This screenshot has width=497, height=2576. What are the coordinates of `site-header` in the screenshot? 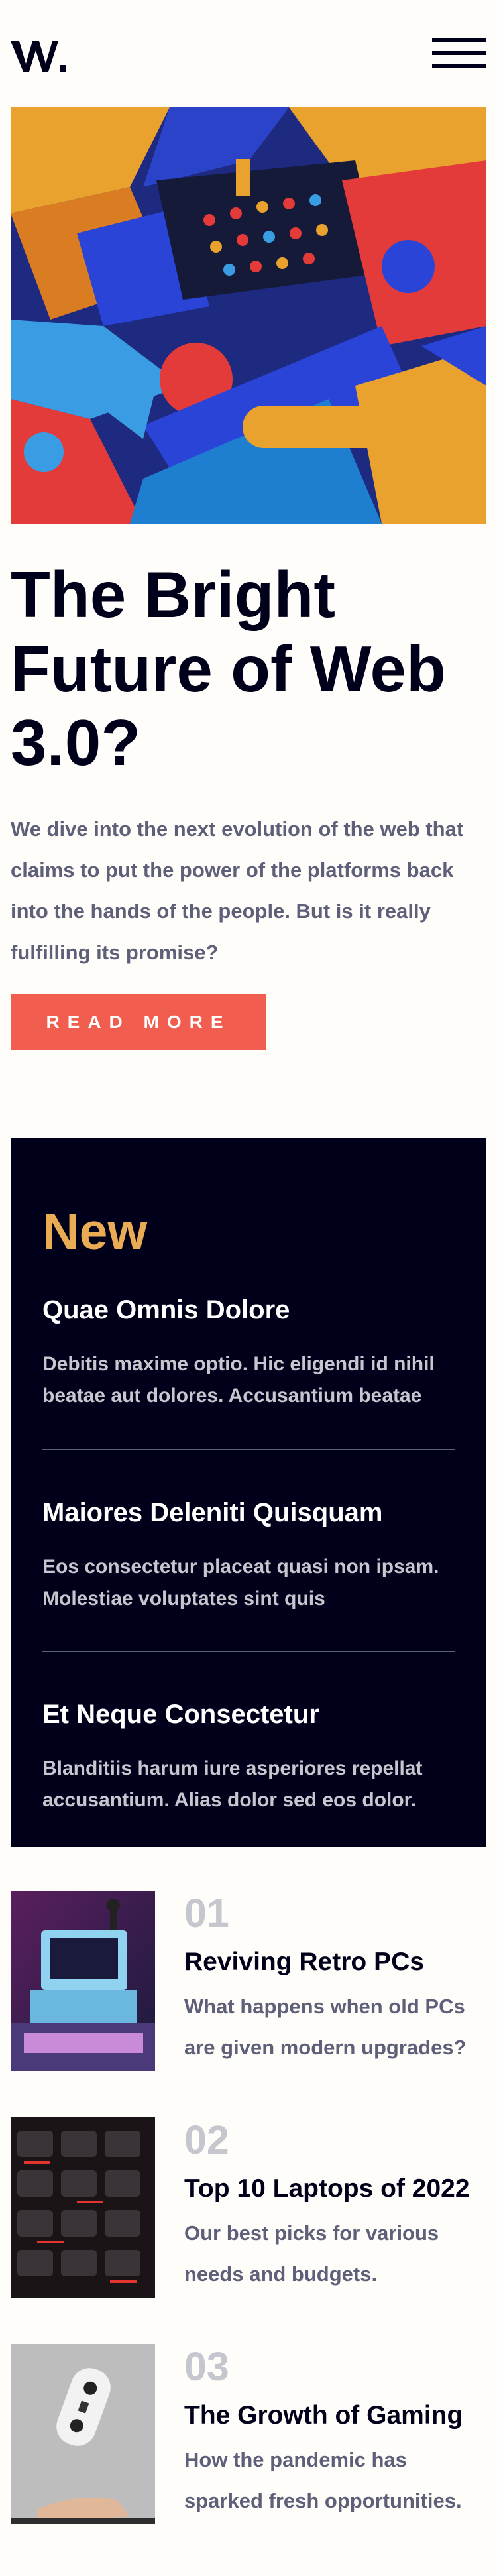 It's located at (248, 53).